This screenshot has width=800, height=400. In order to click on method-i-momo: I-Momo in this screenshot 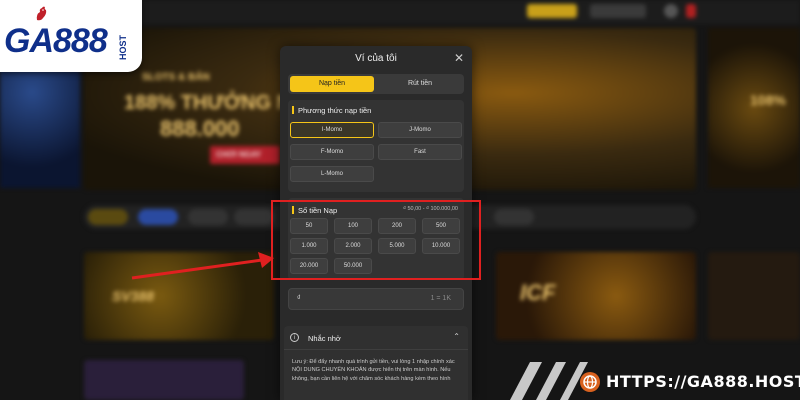, I will do `click(332, 130)`.